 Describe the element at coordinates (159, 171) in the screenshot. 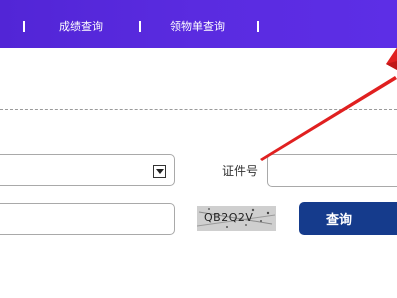

I see `chevron-down-icon` at that location.